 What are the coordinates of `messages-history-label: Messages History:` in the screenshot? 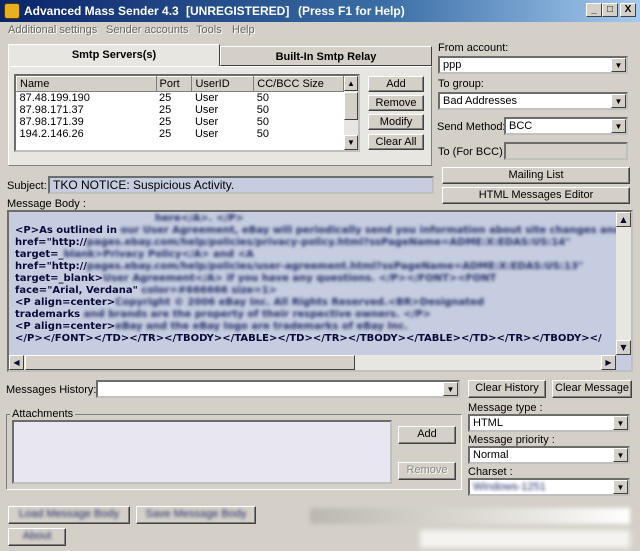 It's located at (51, 390).